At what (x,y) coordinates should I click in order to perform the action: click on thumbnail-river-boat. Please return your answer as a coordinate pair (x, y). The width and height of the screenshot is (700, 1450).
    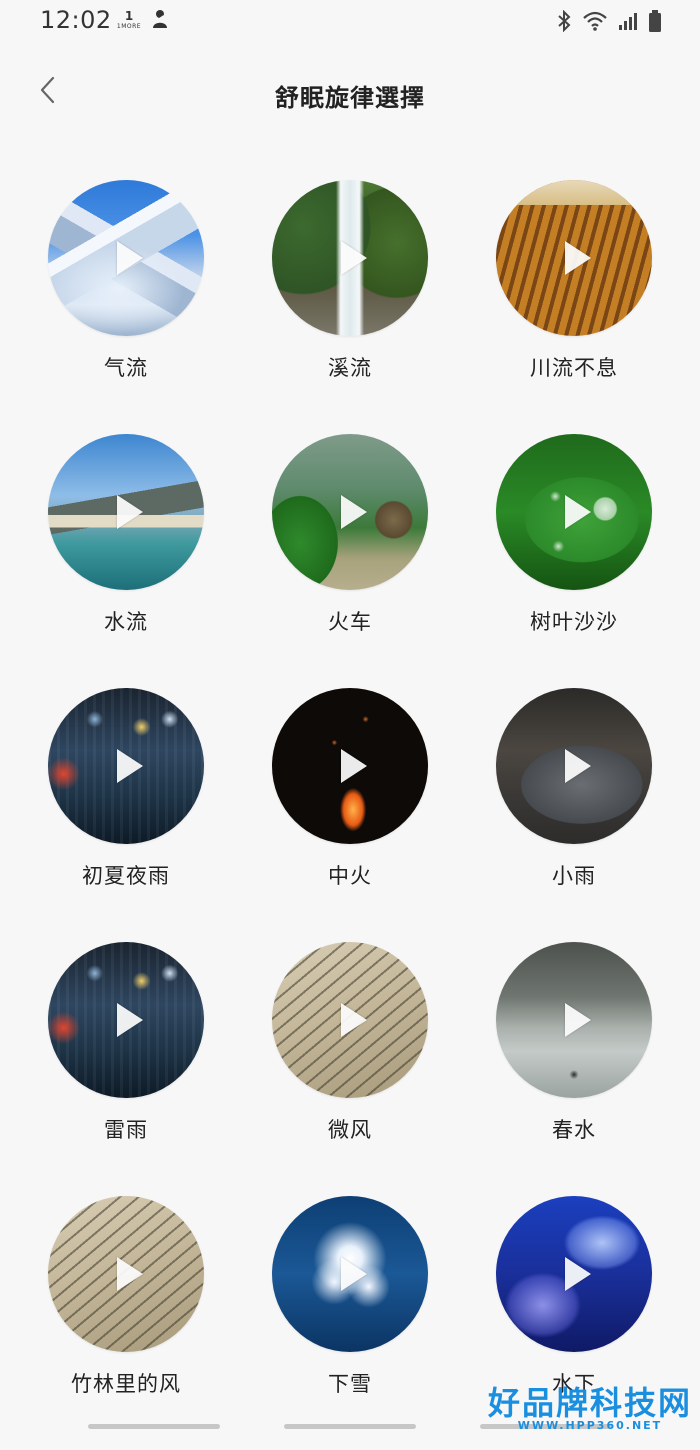
    Looking at the image, I should click on (574, 1020).